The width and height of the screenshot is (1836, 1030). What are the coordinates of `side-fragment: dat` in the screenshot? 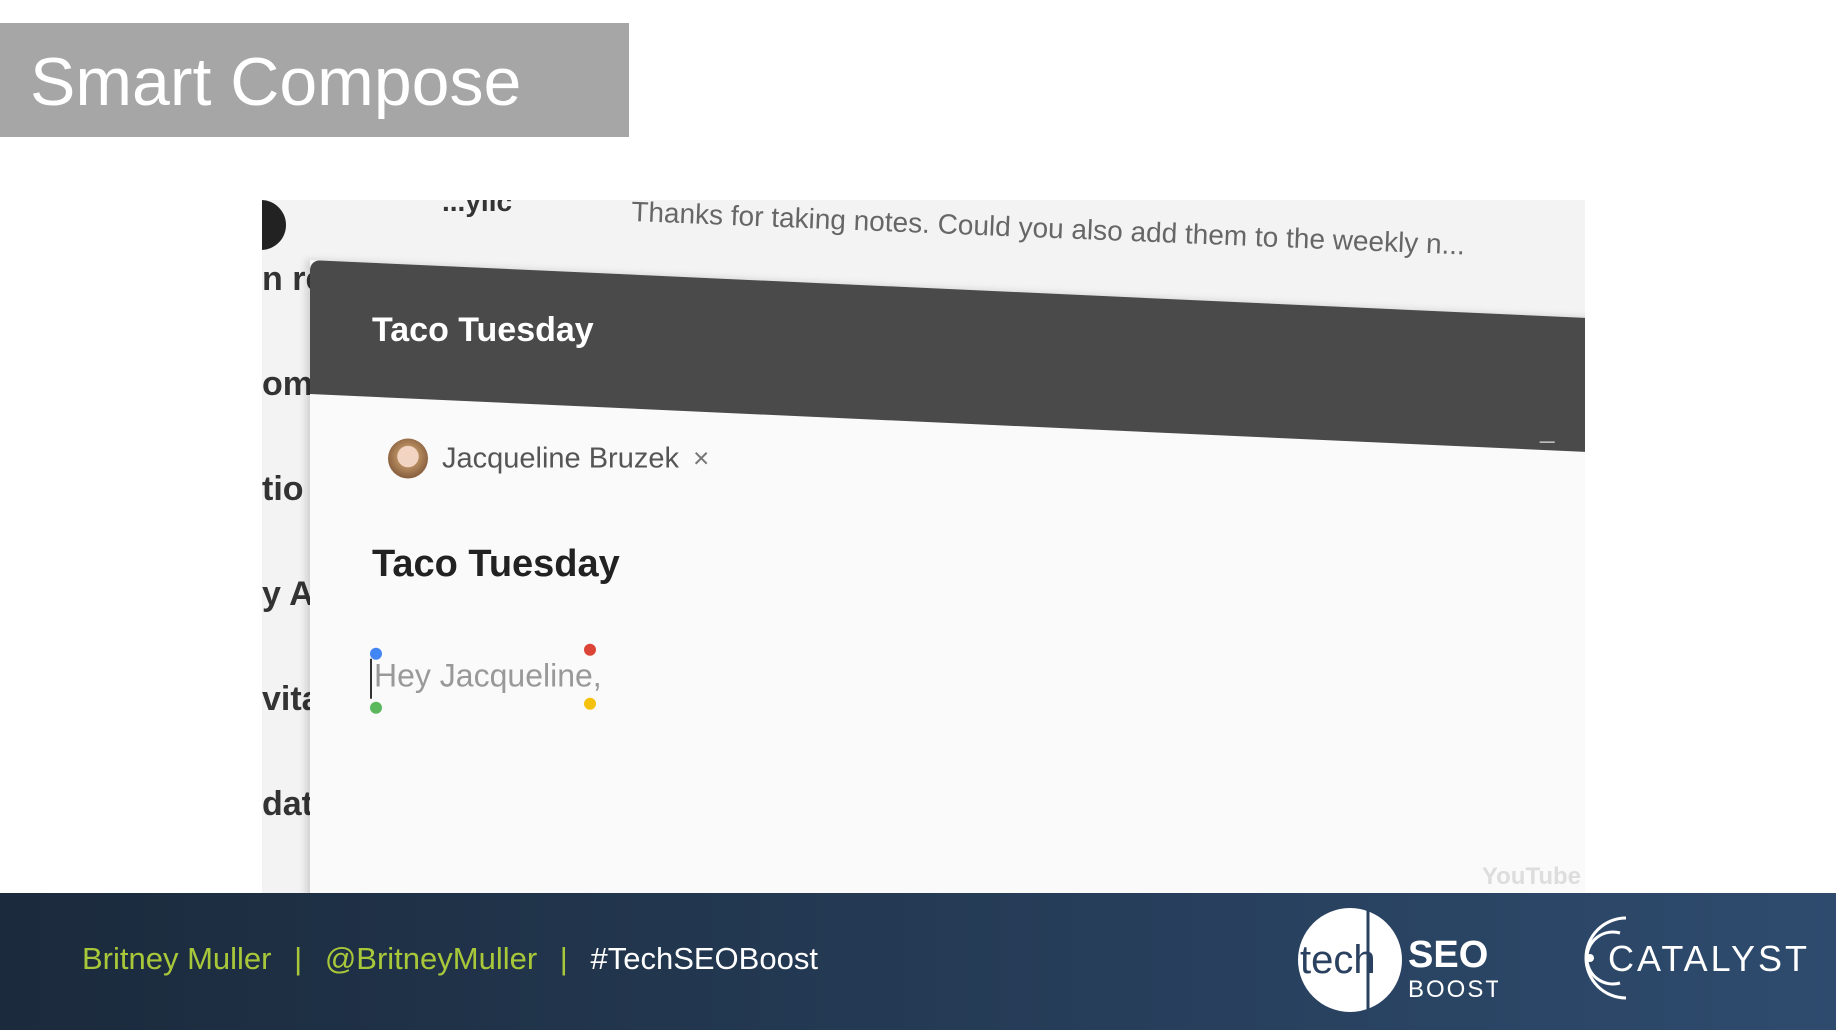 It's located at (287, 804).